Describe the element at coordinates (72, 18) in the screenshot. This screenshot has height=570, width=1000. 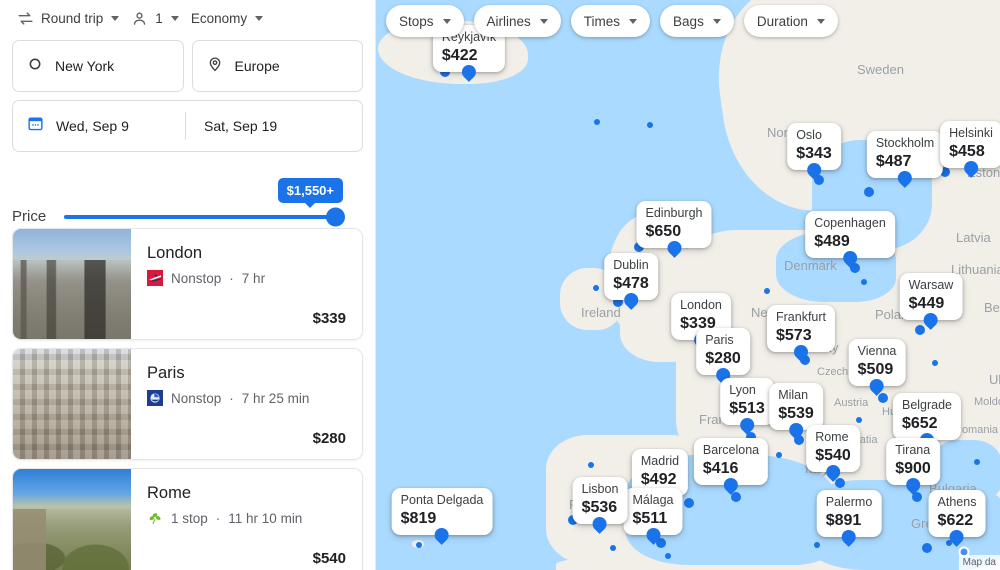
I see `trip-type-label: Round trip` at that location.